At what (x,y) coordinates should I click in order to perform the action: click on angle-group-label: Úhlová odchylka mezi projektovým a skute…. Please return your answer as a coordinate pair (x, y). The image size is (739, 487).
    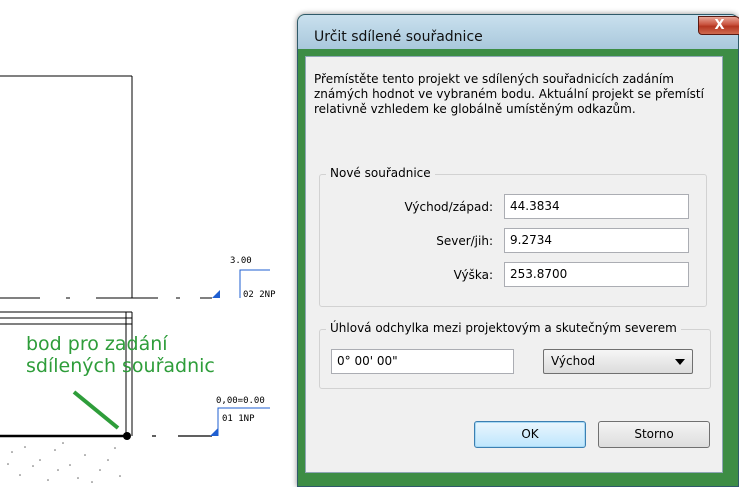
    Looking at the image, I should click on (503, 328).